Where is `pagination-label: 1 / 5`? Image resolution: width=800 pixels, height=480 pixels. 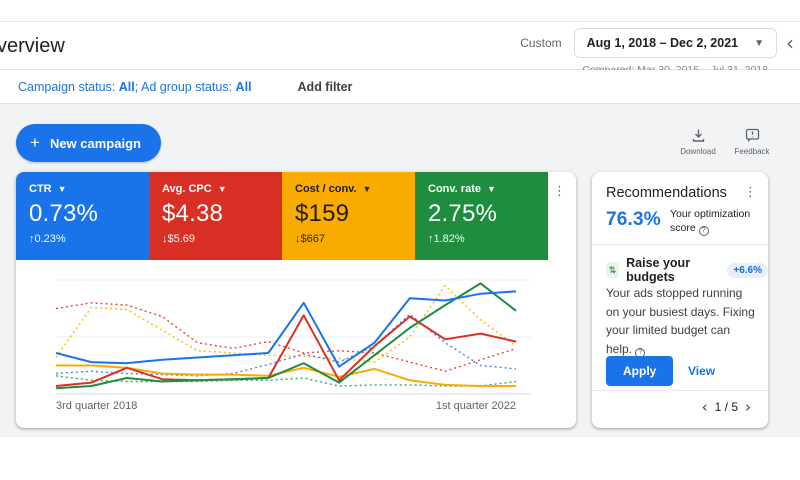 pagination-label: 1 / 5 is located at coordinates (726, 407).